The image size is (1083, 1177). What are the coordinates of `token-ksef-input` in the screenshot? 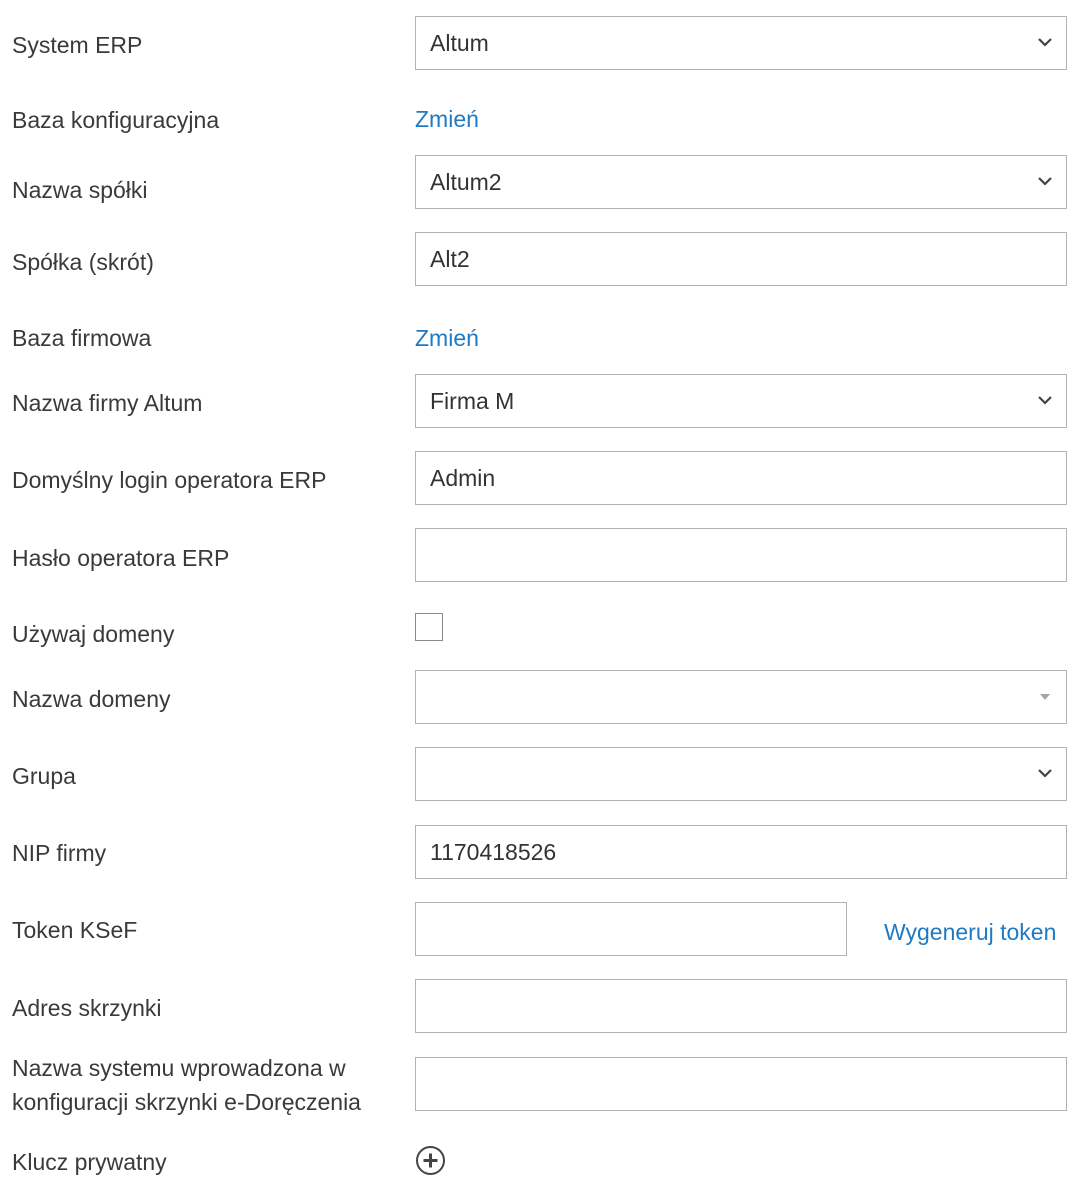 It's located at (631, 929).